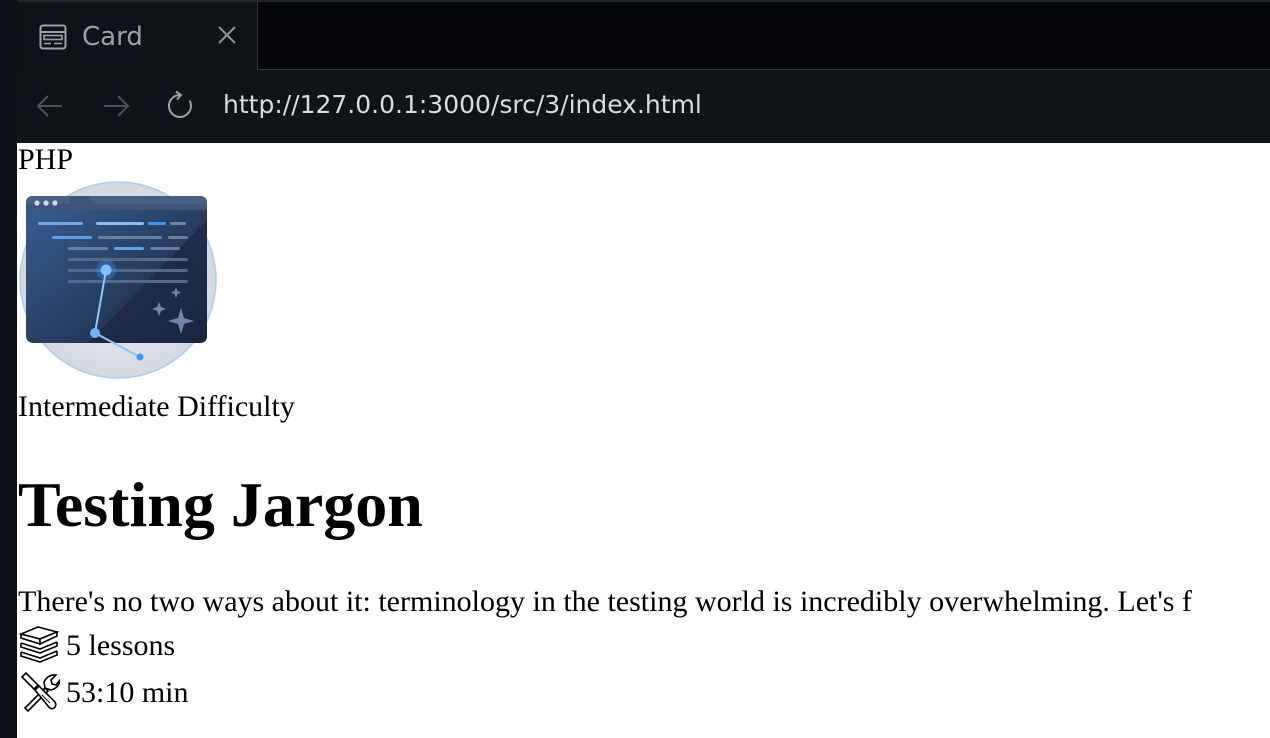 This screenshot has height=738, width=1270. What do you see at coordinates (220, 504) in the screenshot?
I see `course-title: Testing Jargon` at bounding box center [220, 504].